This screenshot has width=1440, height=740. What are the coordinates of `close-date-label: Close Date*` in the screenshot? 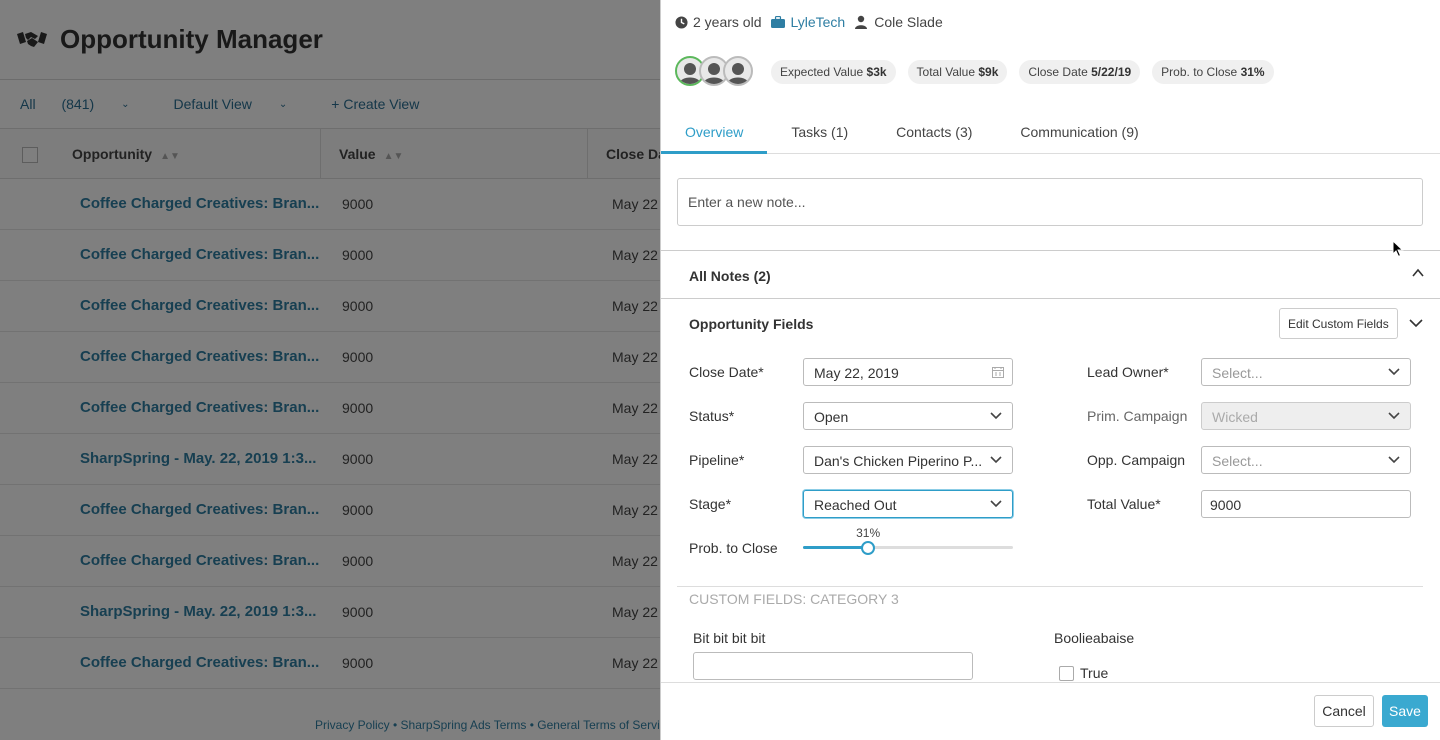 It's located at (726, 372).